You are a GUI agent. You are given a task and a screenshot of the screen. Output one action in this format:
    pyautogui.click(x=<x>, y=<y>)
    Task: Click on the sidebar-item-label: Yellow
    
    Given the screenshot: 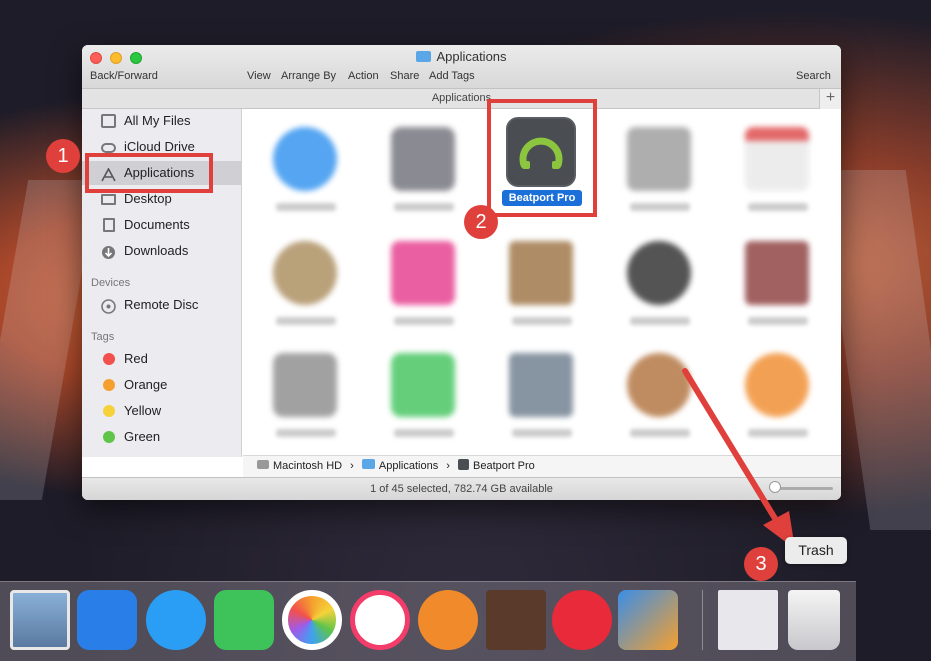 What is the action you would take?
    pyautogui.click(x=143, y=410)
    